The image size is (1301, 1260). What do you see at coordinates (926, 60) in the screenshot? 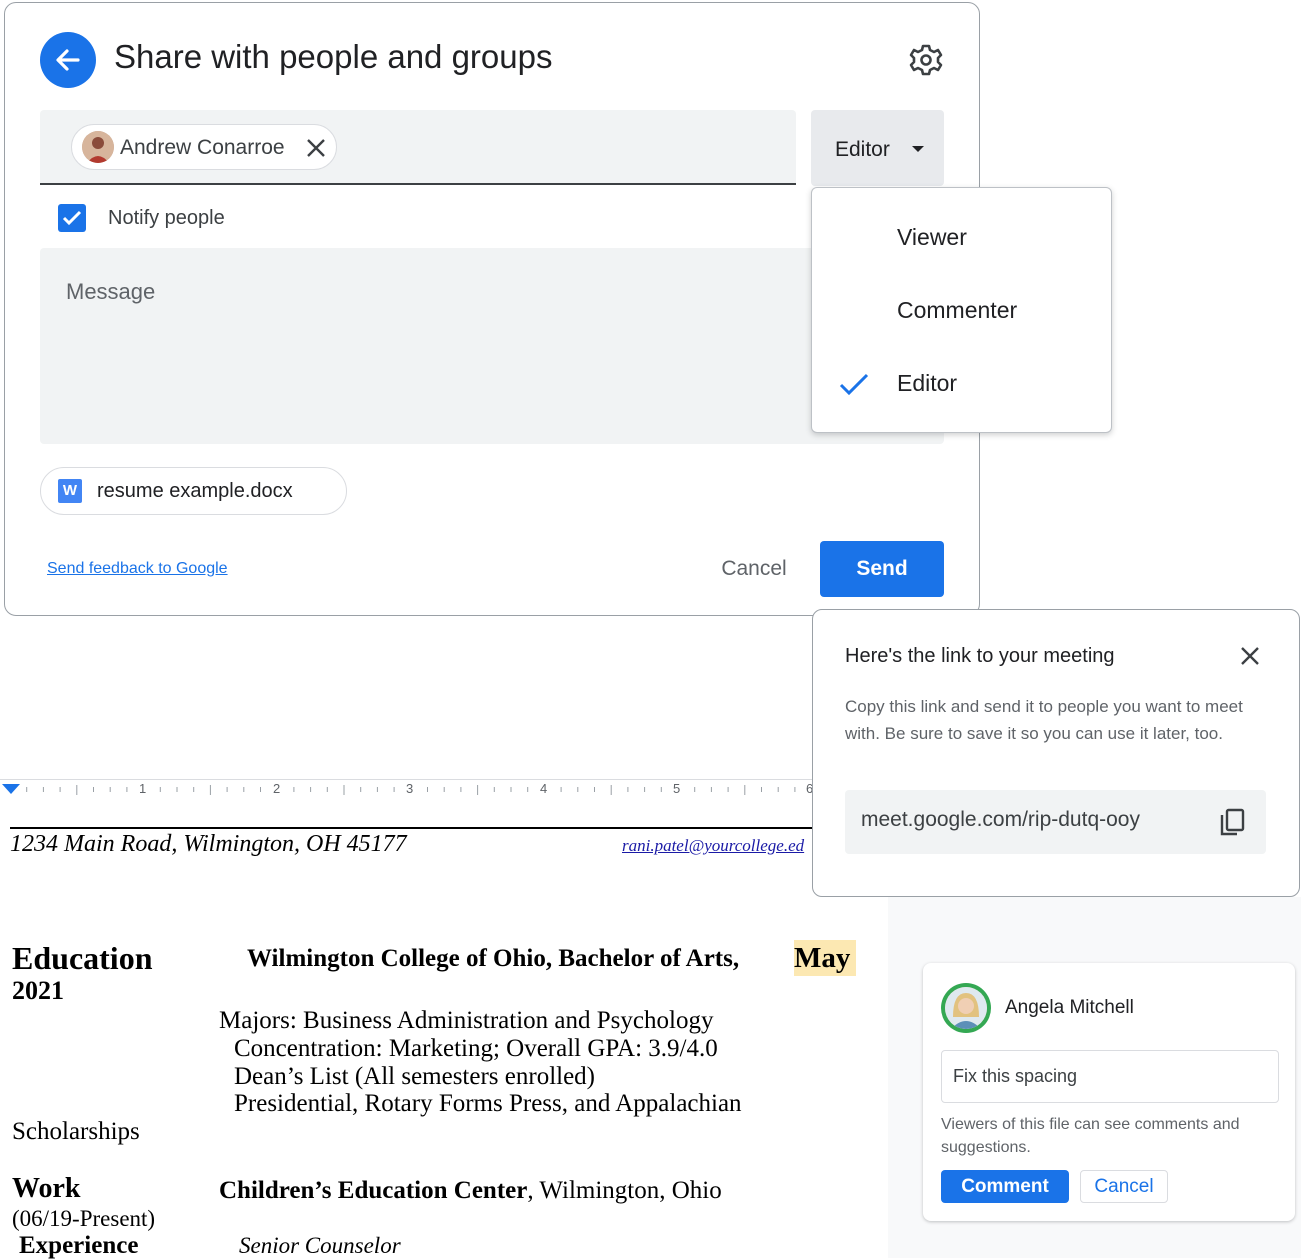
I see `settings-gear-icon` at bounding box center [926, 60].